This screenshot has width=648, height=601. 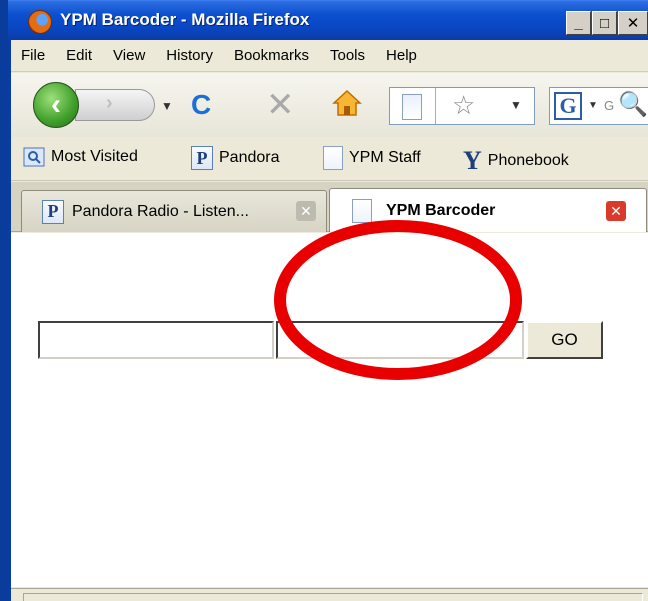 I want to click on search-engine-dropdown-icon: ▼, so click(x=593, y=105).